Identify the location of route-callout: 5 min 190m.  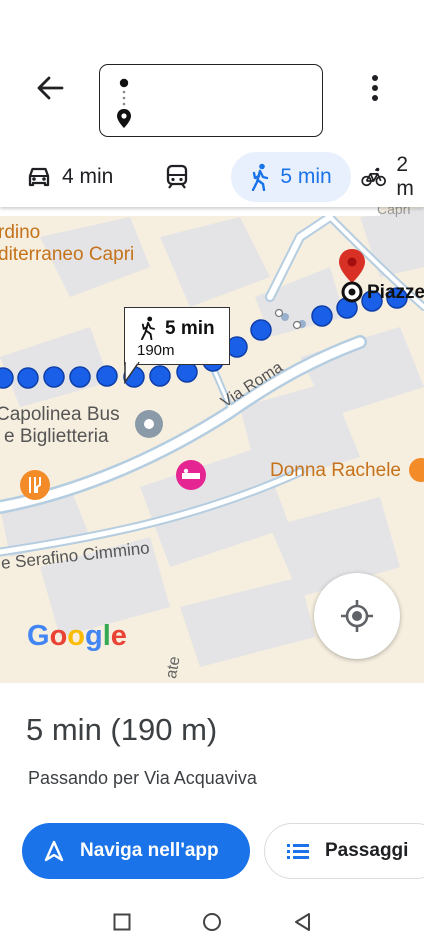
(177, 345).